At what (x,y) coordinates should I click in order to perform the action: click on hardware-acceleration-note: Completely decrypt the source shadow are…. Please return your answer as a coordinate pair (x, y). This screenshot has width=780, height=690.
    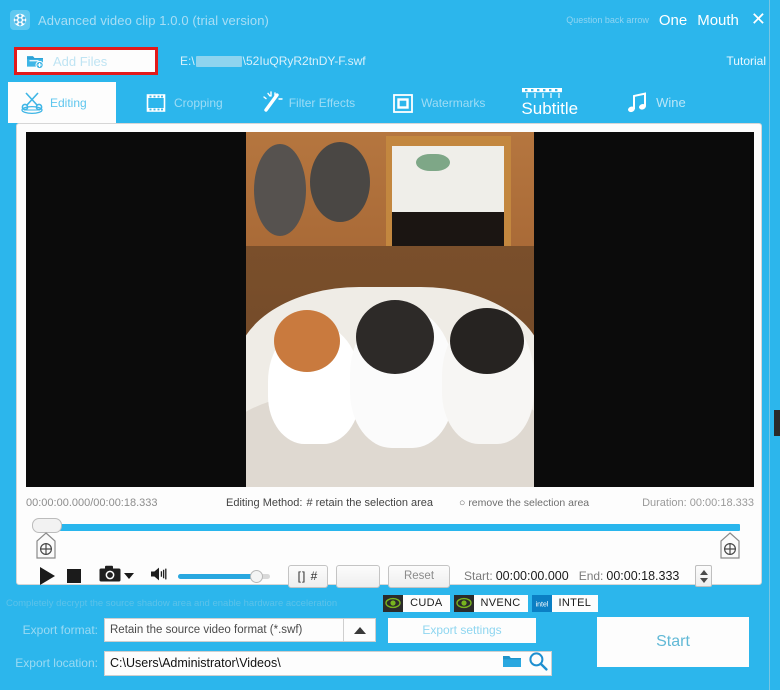
    Looking at the image, I should click on (172, 603).